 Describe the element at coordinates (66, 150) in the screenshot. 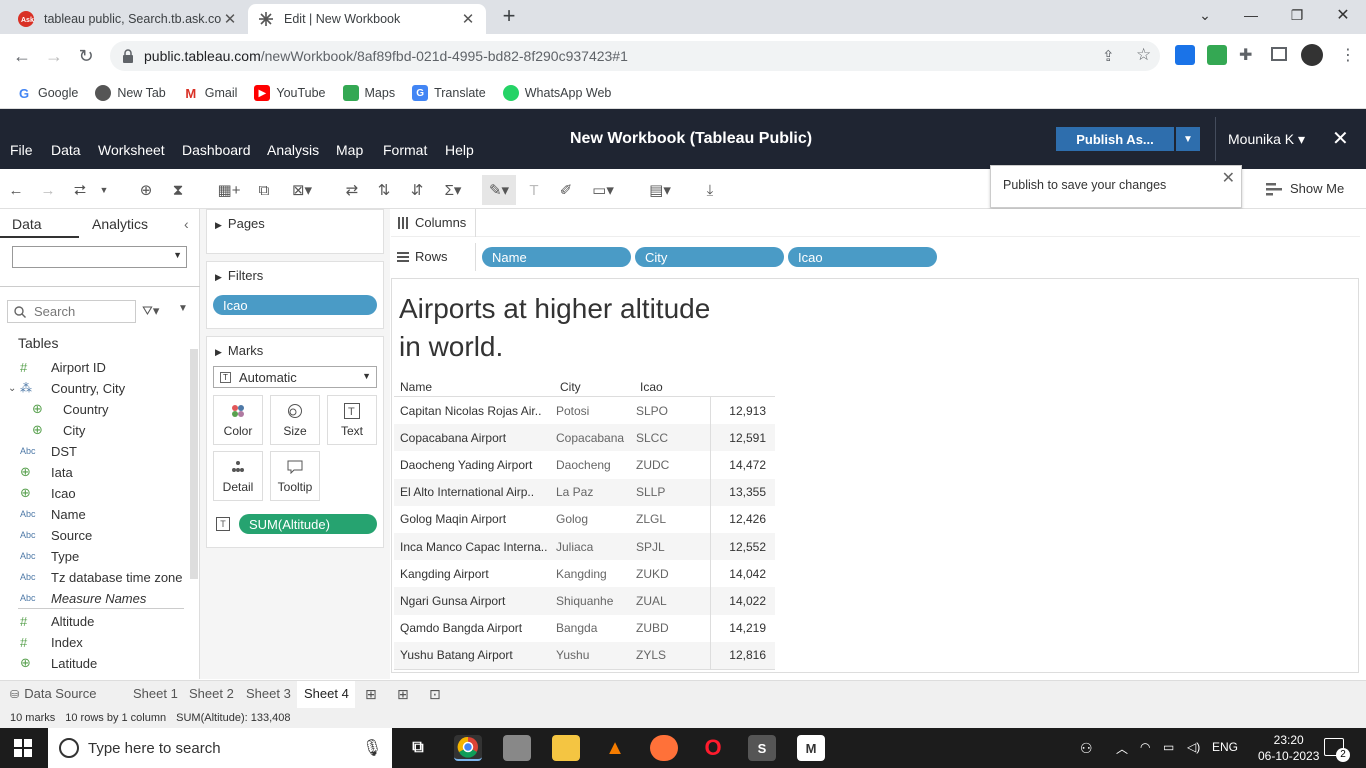

I see `menu-data: Data` at that location.